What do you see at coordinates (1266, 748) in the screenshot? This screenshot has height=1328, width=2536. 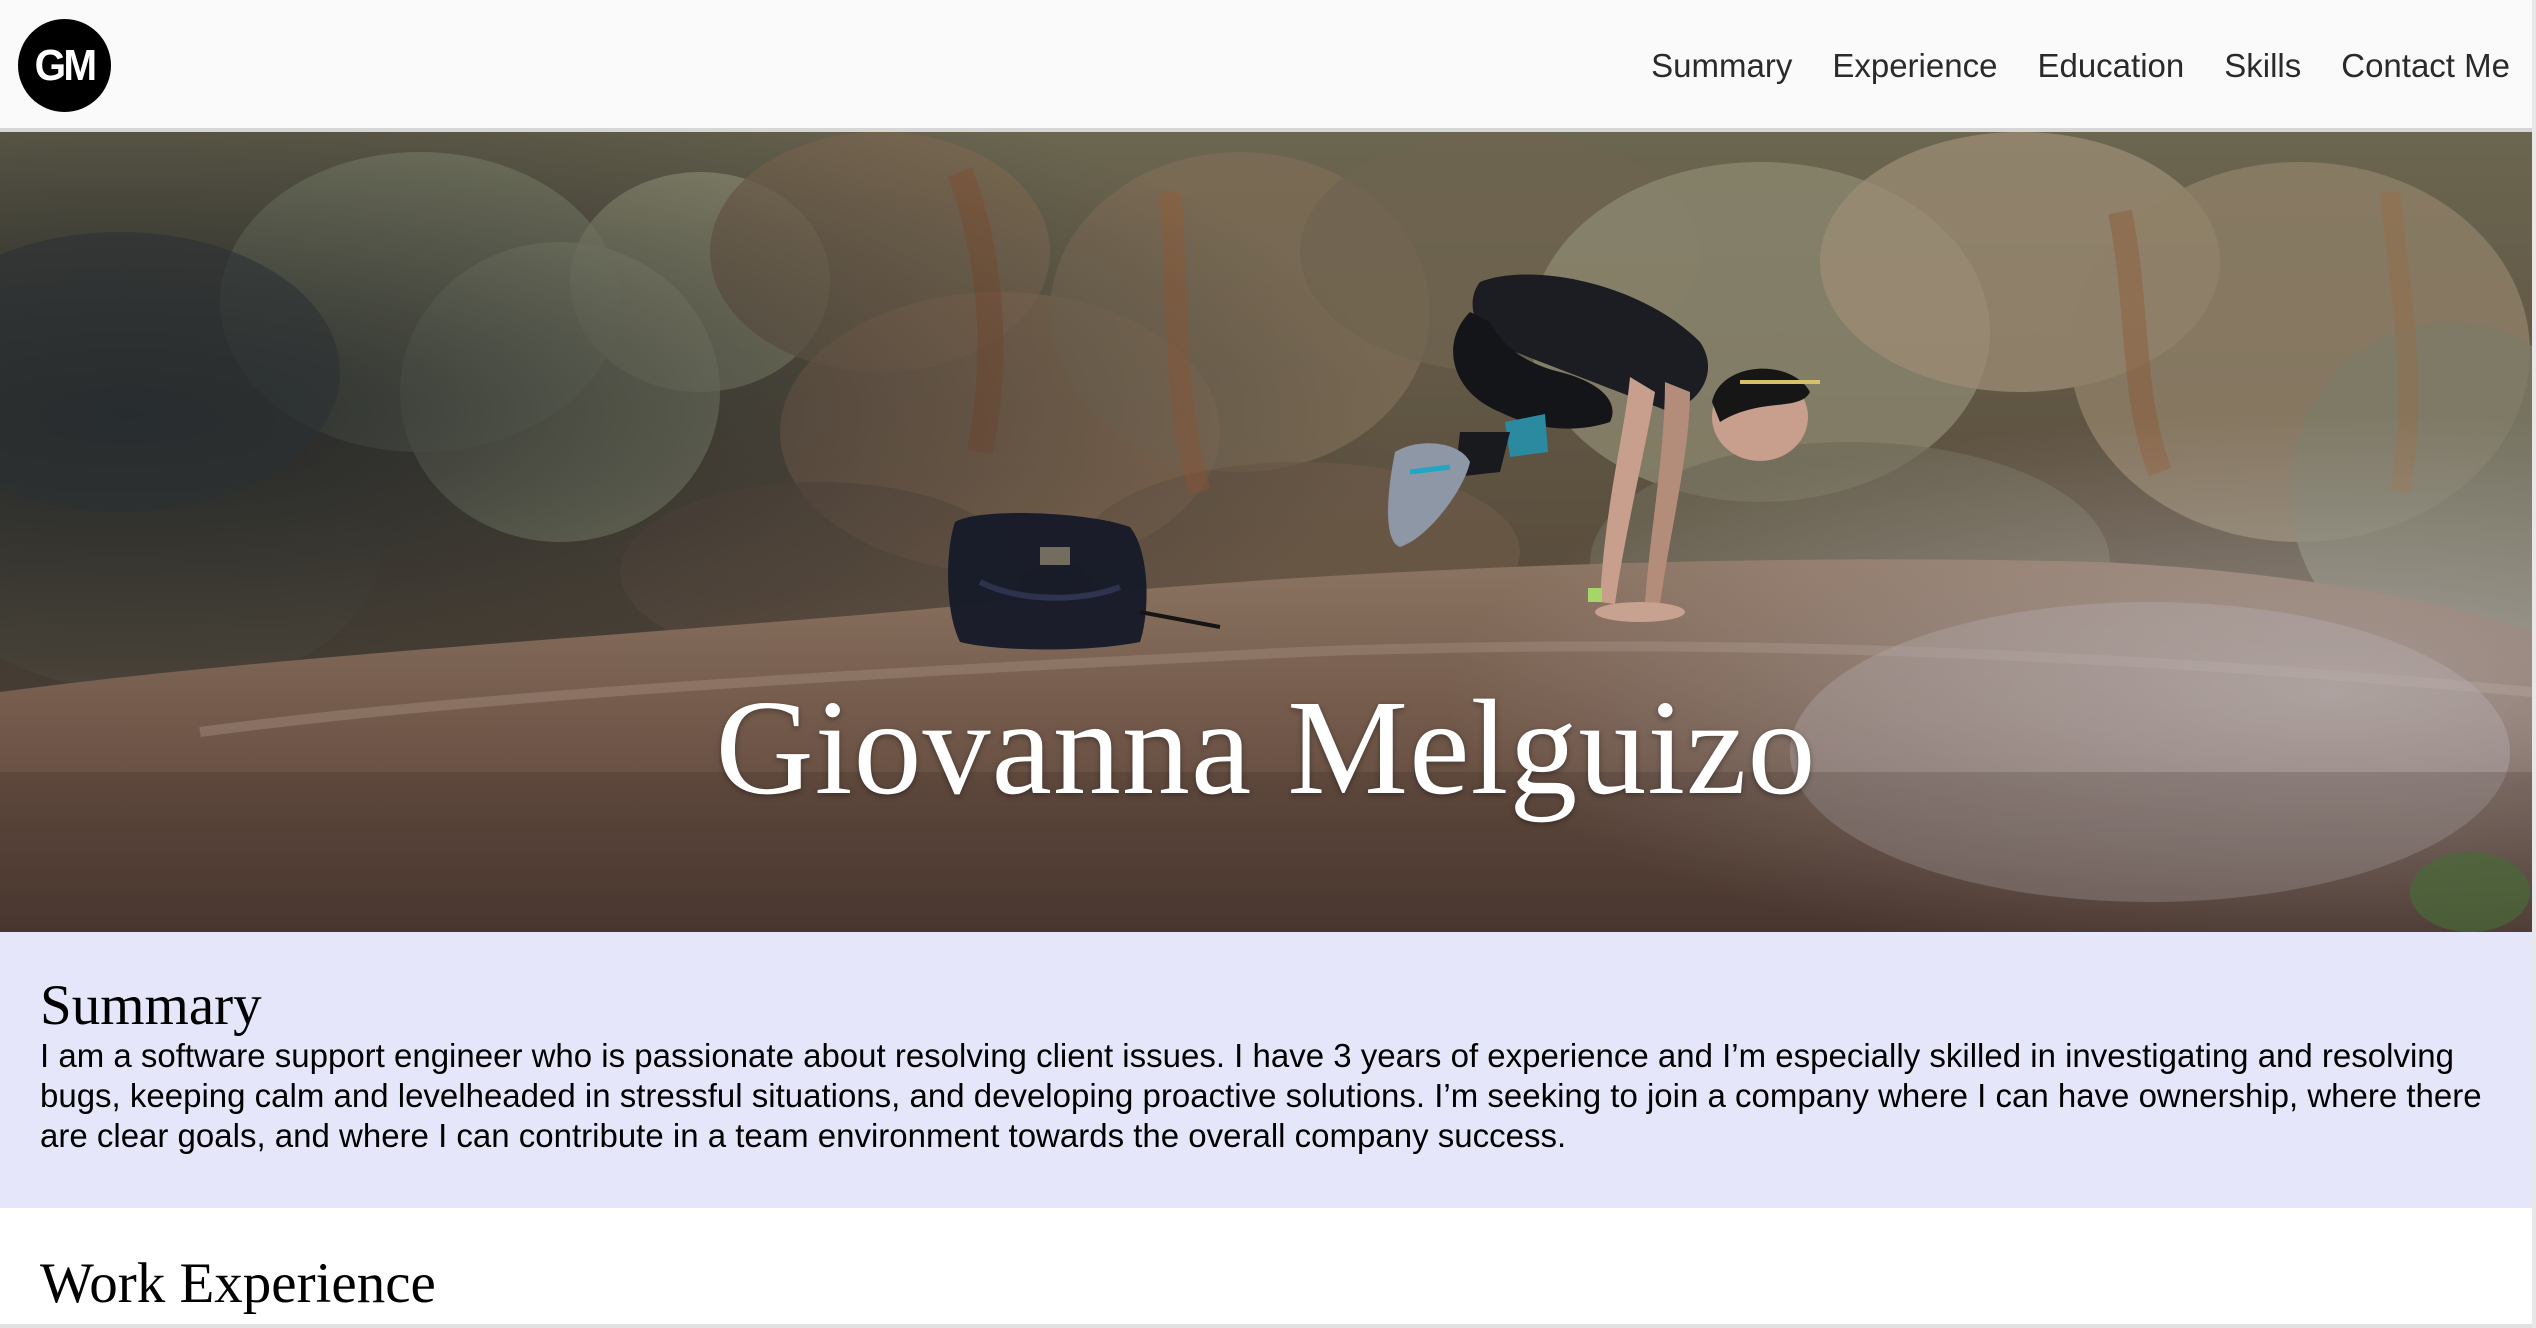 I see `hero-title: Giovanna Melguizo` at bounding box center [1266, 748].